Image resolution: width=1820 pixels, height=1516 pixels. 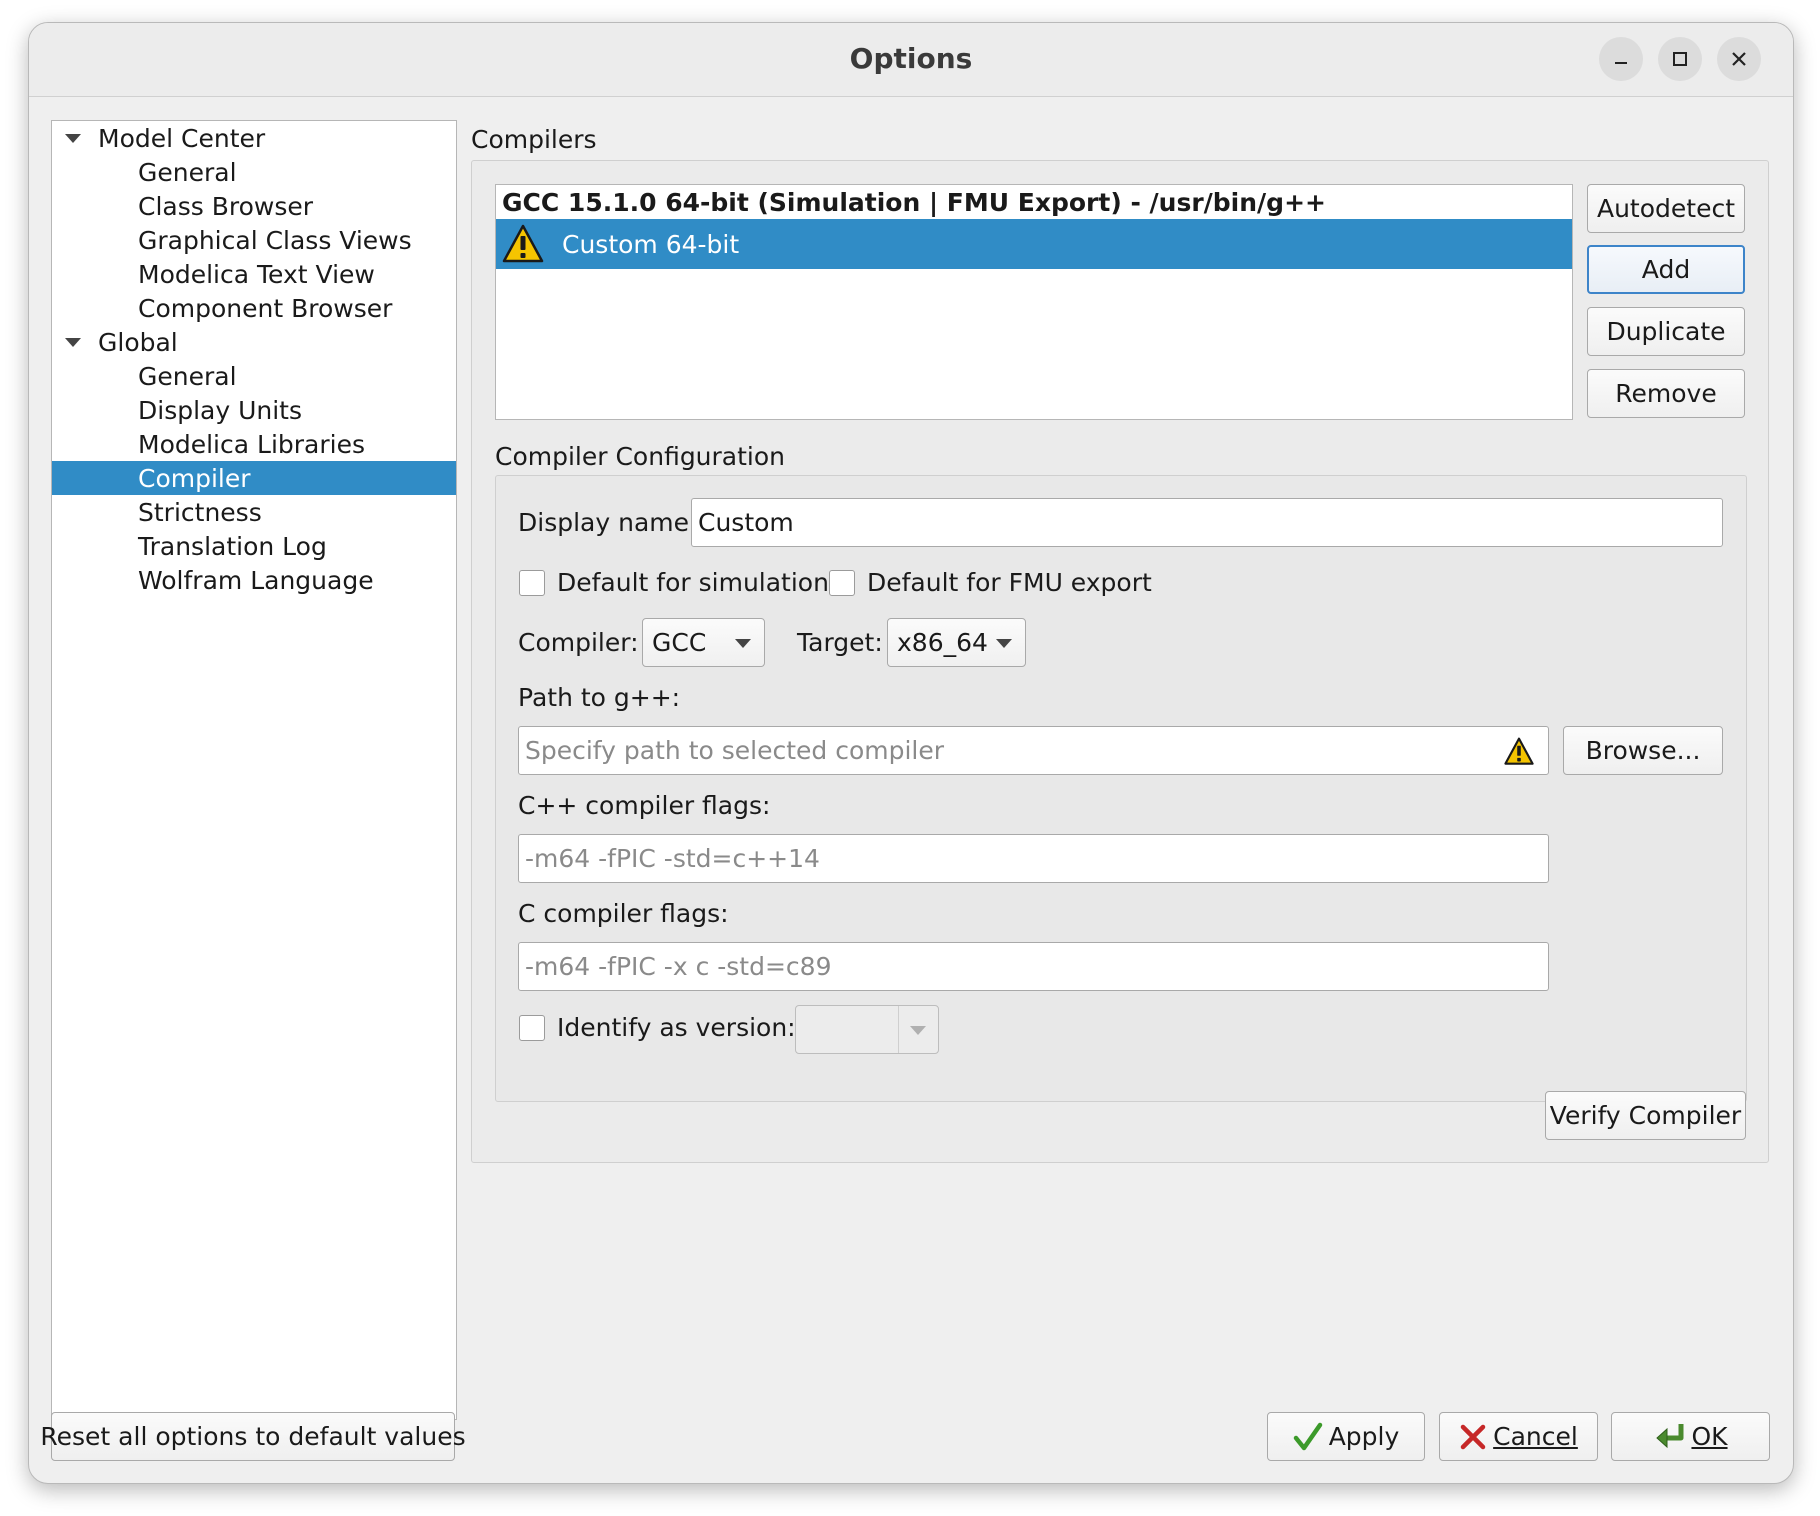 I want to click on ok-button: OK, so click(x=1690, y=1436).